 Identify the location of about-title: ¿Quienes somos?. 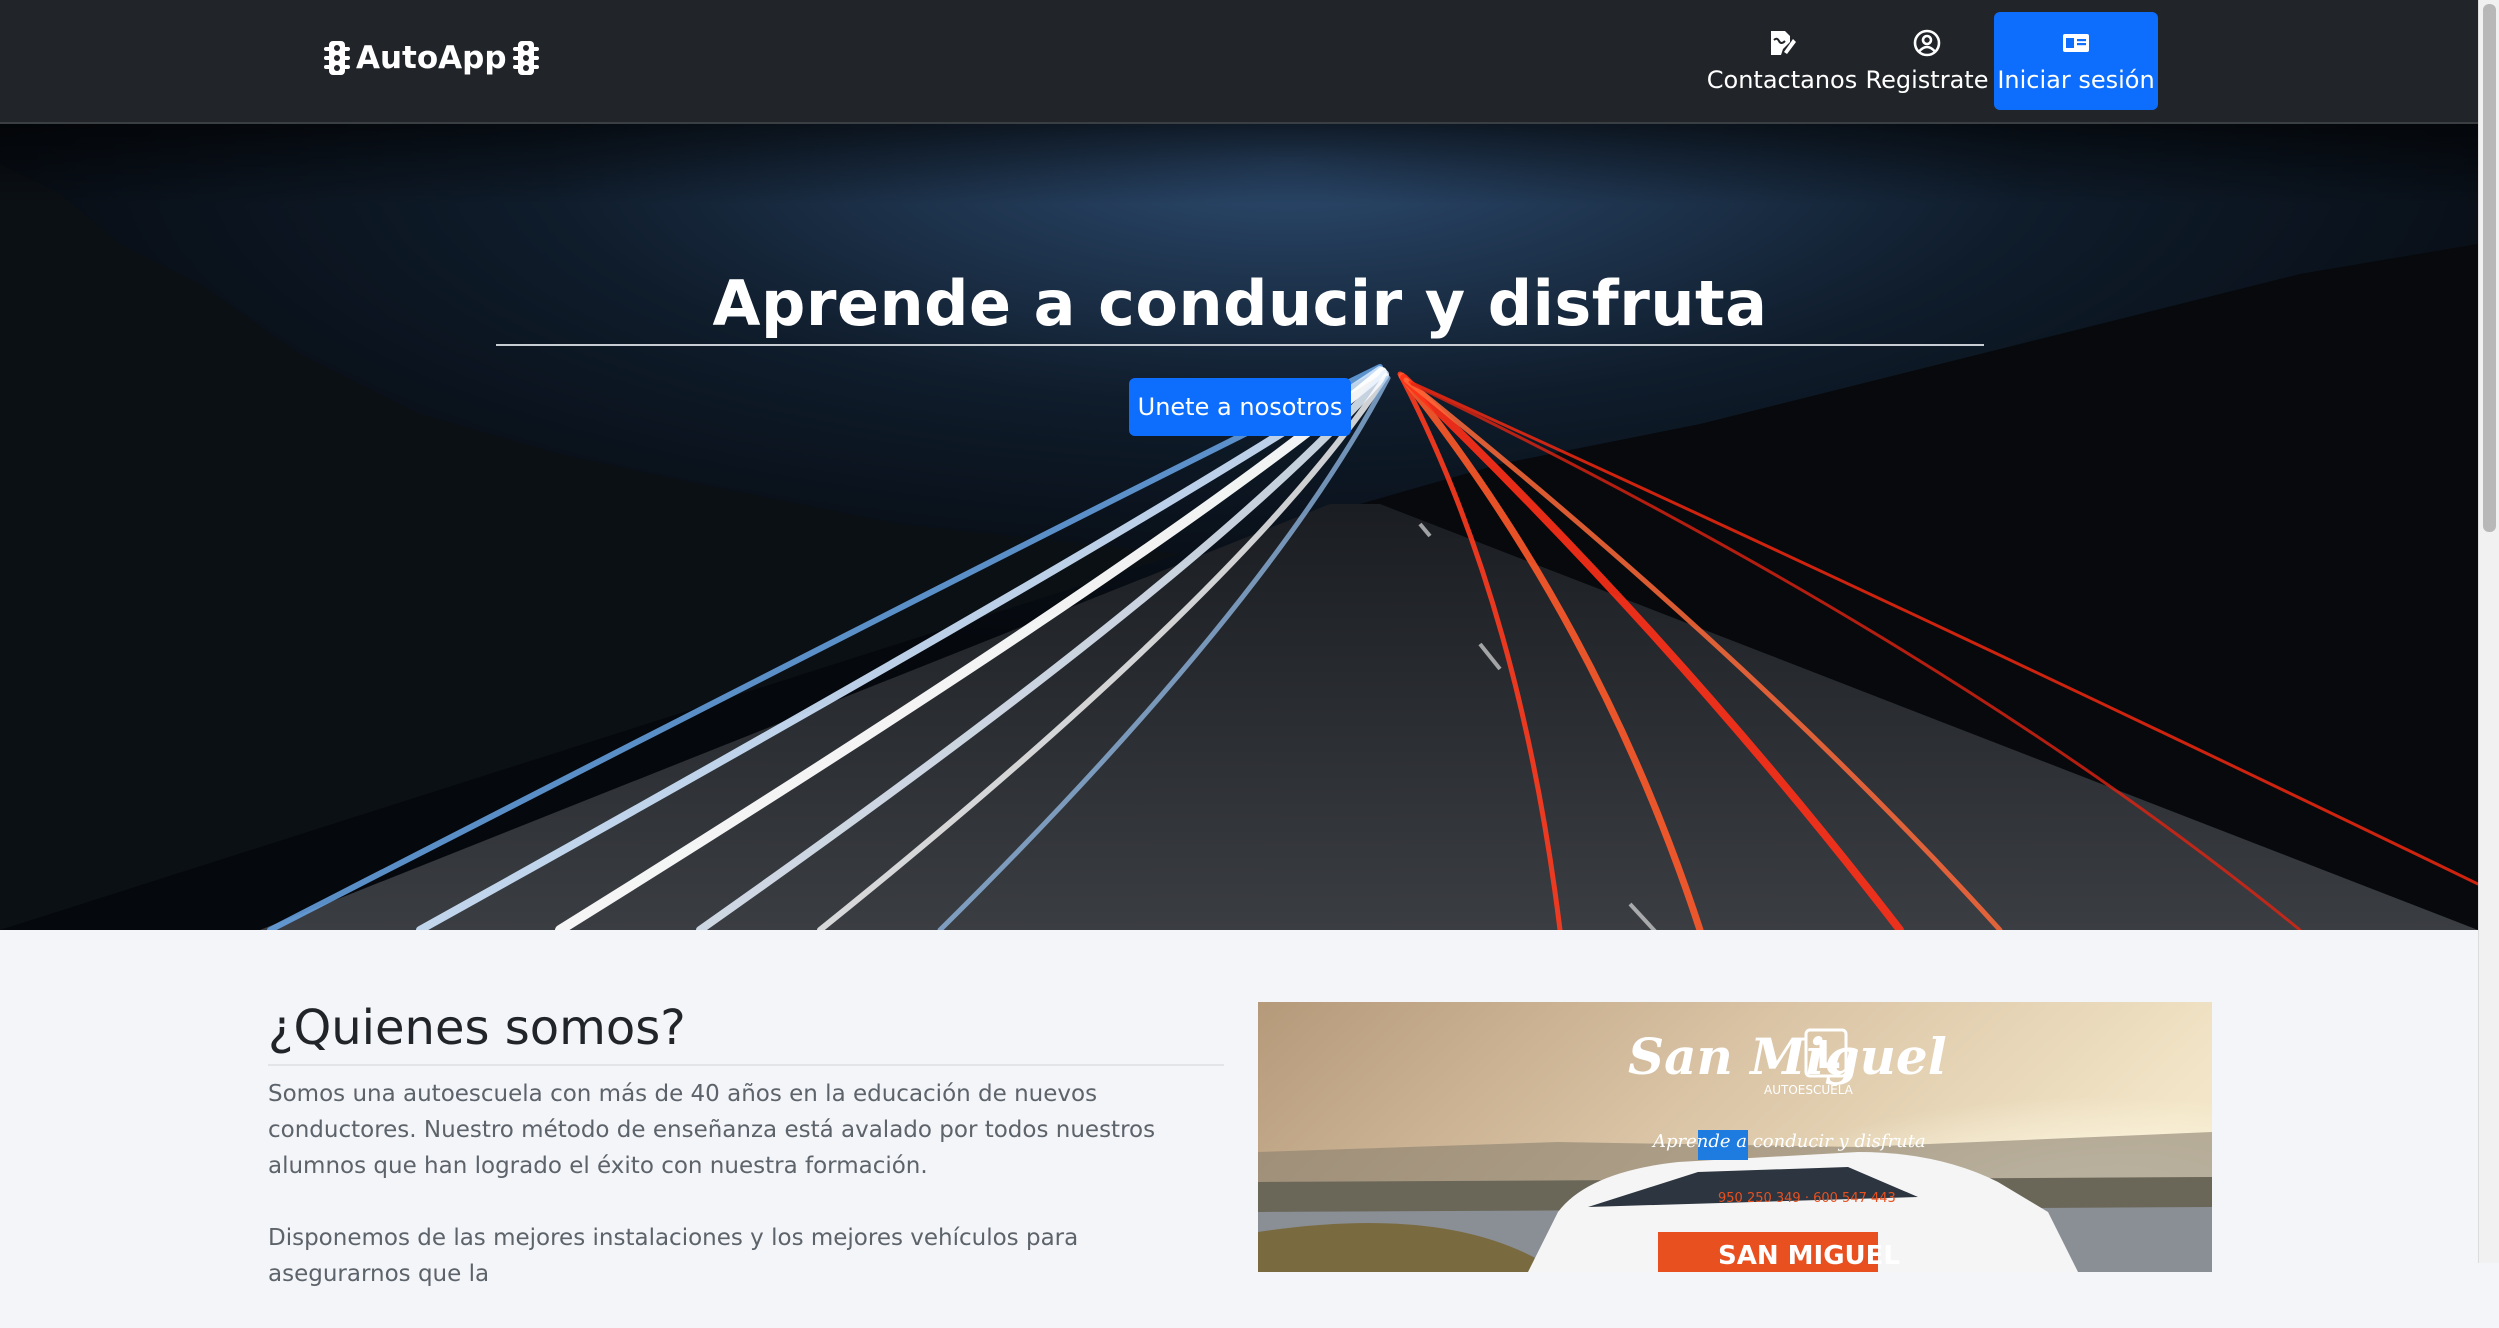
(746, 1033).